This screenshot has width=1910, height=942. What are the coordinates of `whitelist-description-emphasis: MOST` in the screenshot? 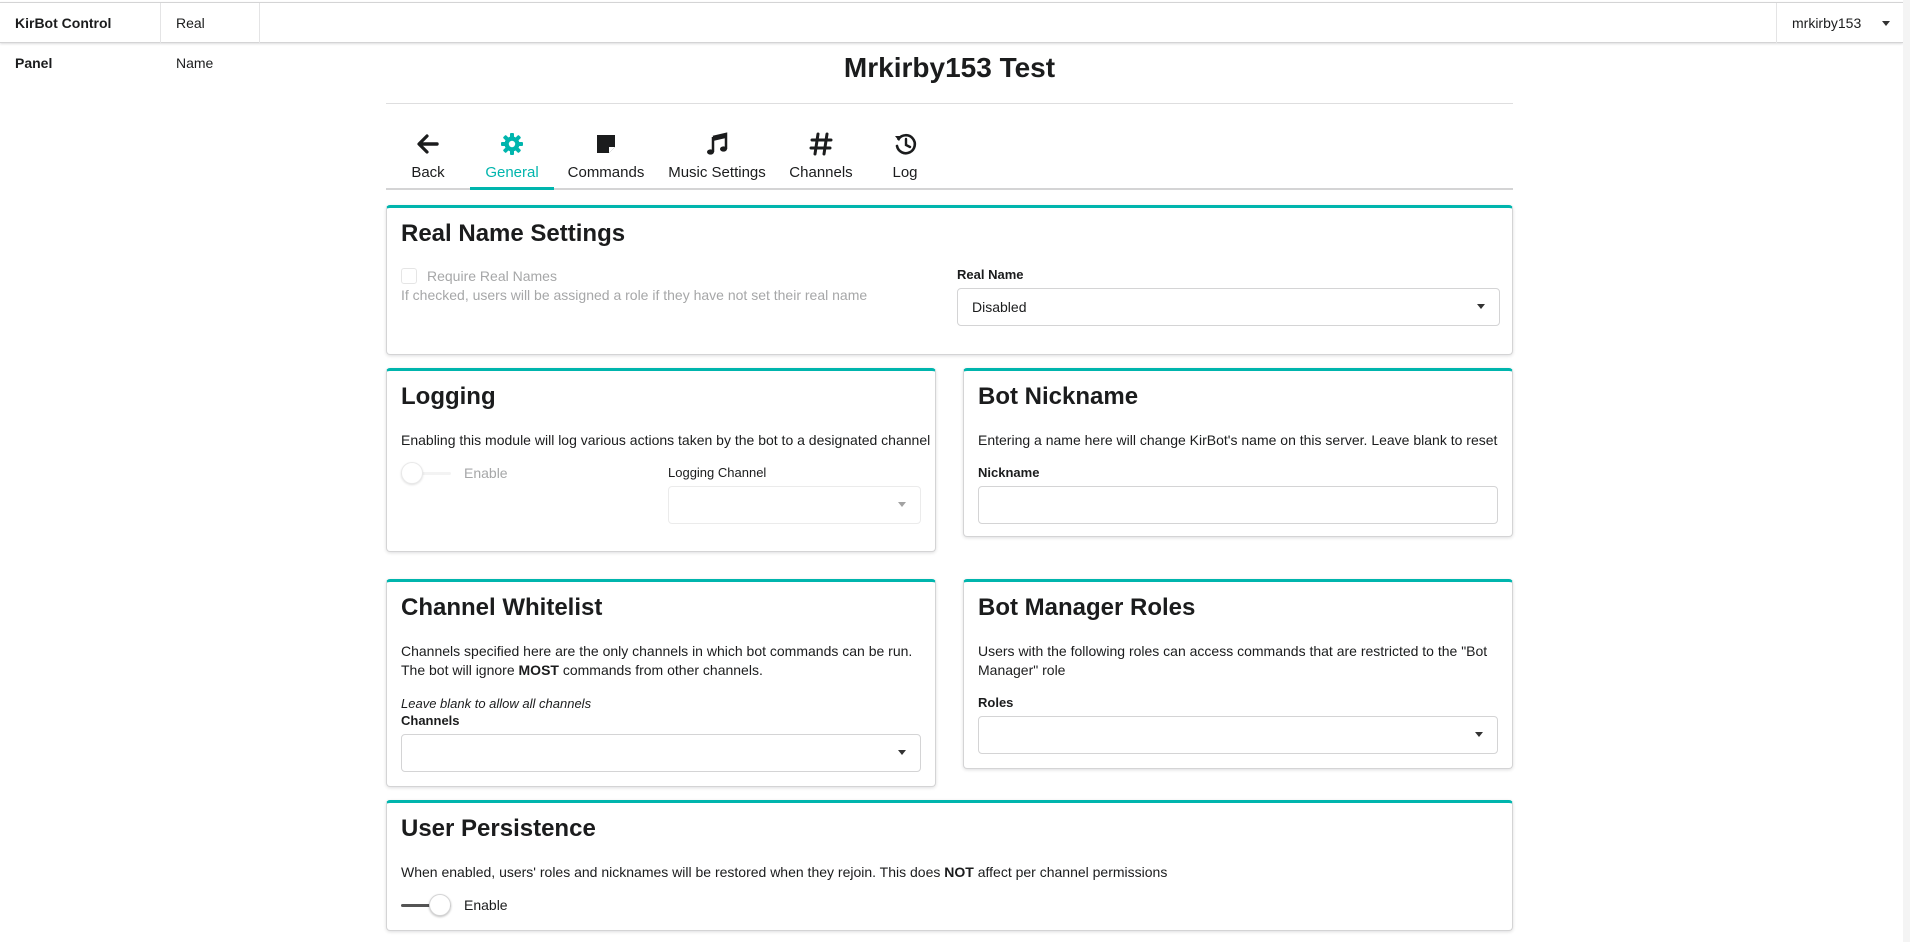 It's located at (538, 670).